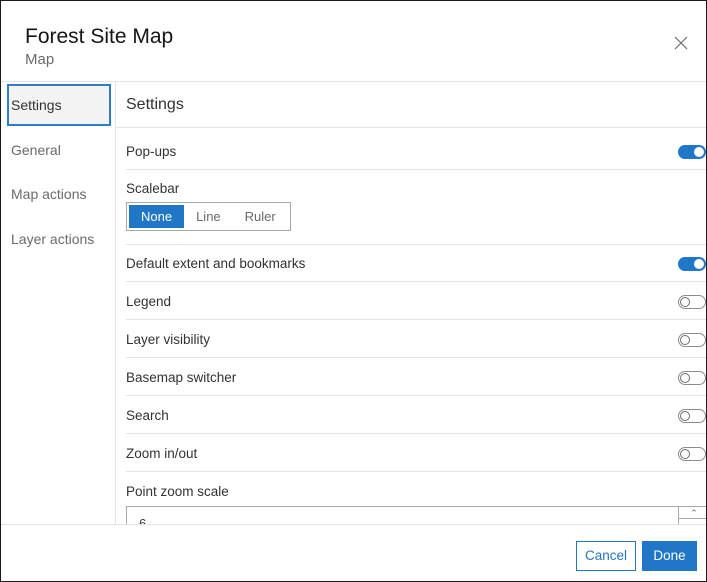  I want to click on scalebar-segmented-control: None Line Ruler, so click(208, 216).